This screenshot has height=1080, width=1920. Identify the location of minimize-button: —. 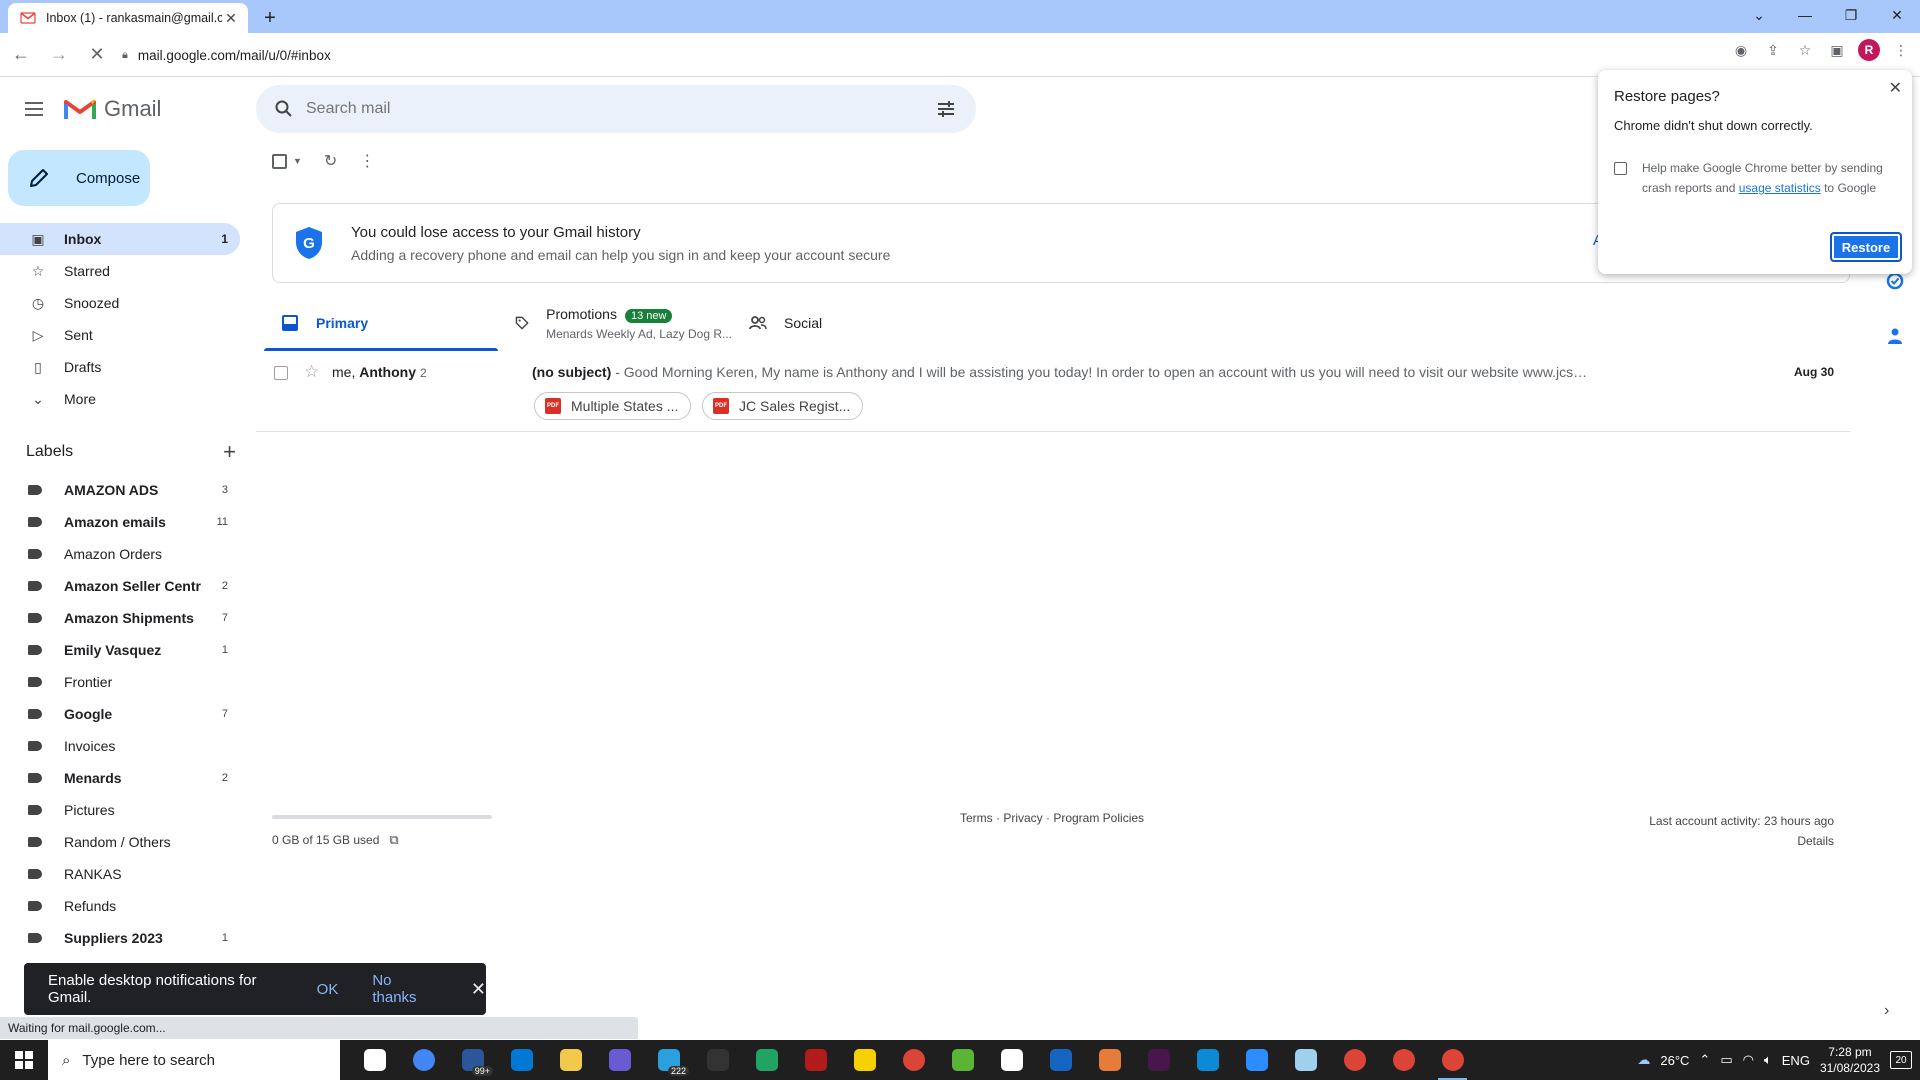
(1805, 15).